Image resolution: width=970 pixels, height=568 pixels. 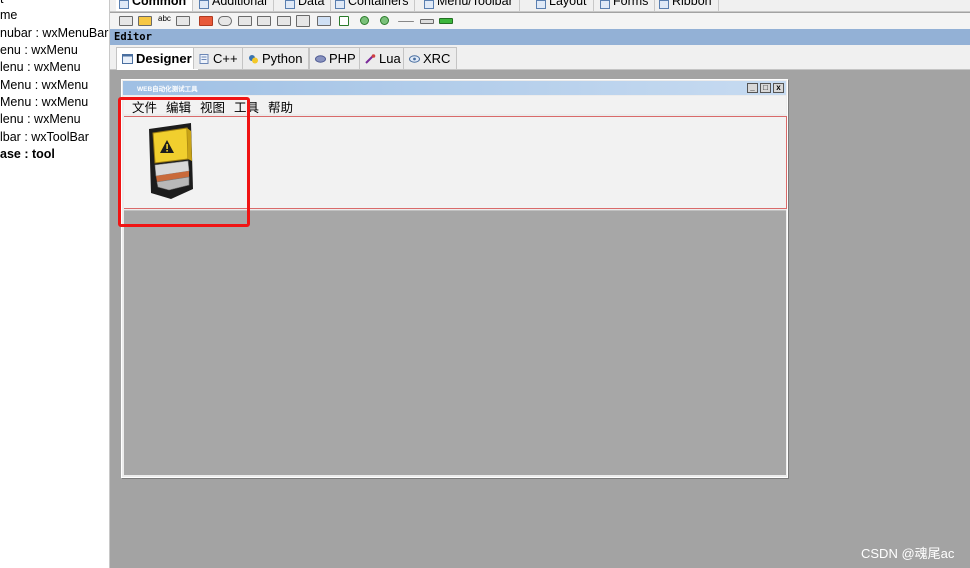 What do you see at coordinates (374, 5) in the screenshot?
I see `palette-tab-containers: Containers` at bounding box center [374, 5].